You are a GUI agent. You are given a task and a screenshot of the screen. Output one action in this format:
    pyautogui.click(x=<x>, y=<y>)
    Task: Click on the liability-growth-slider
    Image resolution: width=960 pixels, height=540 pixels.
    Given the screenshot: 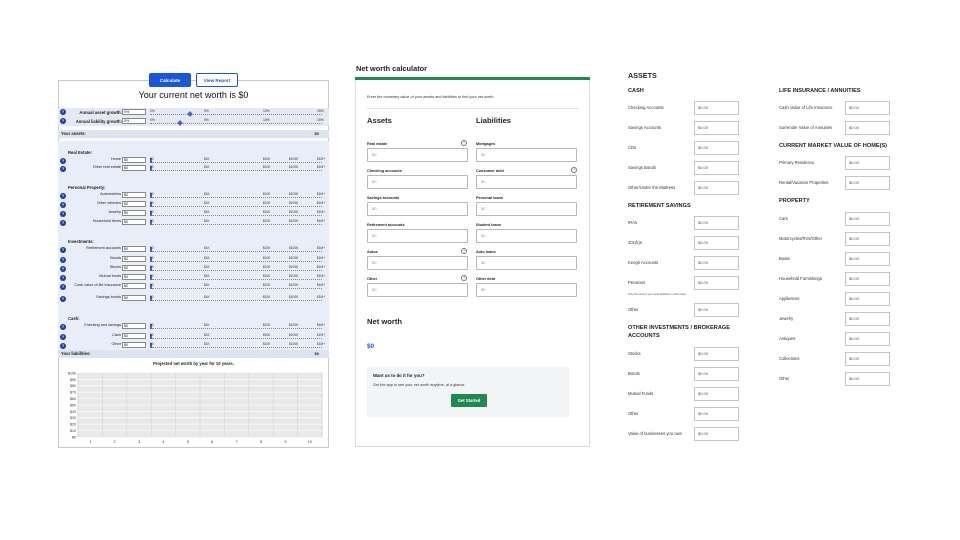 What is the action you would take?
    pyautogui.click(x=236, y=123)
    